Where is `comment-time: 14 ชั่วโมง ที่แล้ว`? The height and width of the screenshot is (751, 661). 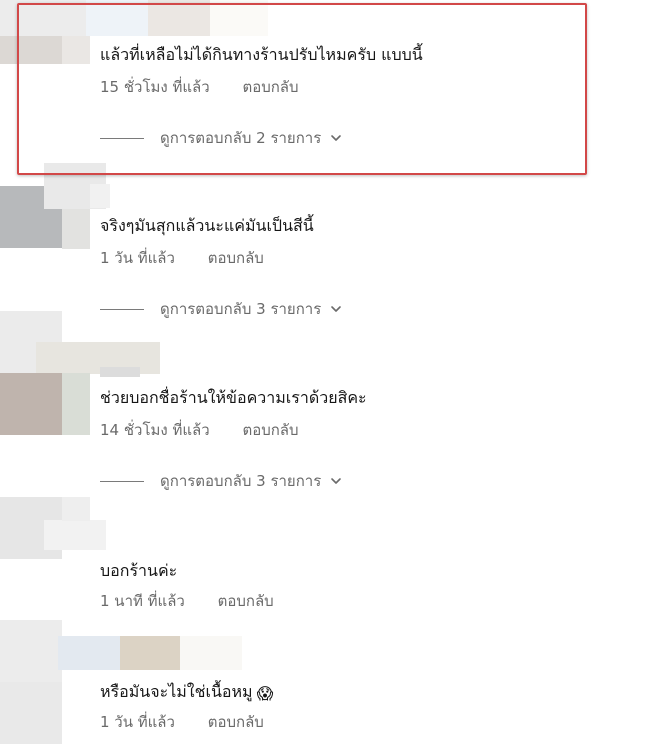
comment-time: 14 ชั่วโมง ที่แล้ว is located at coordinates (155, 430).